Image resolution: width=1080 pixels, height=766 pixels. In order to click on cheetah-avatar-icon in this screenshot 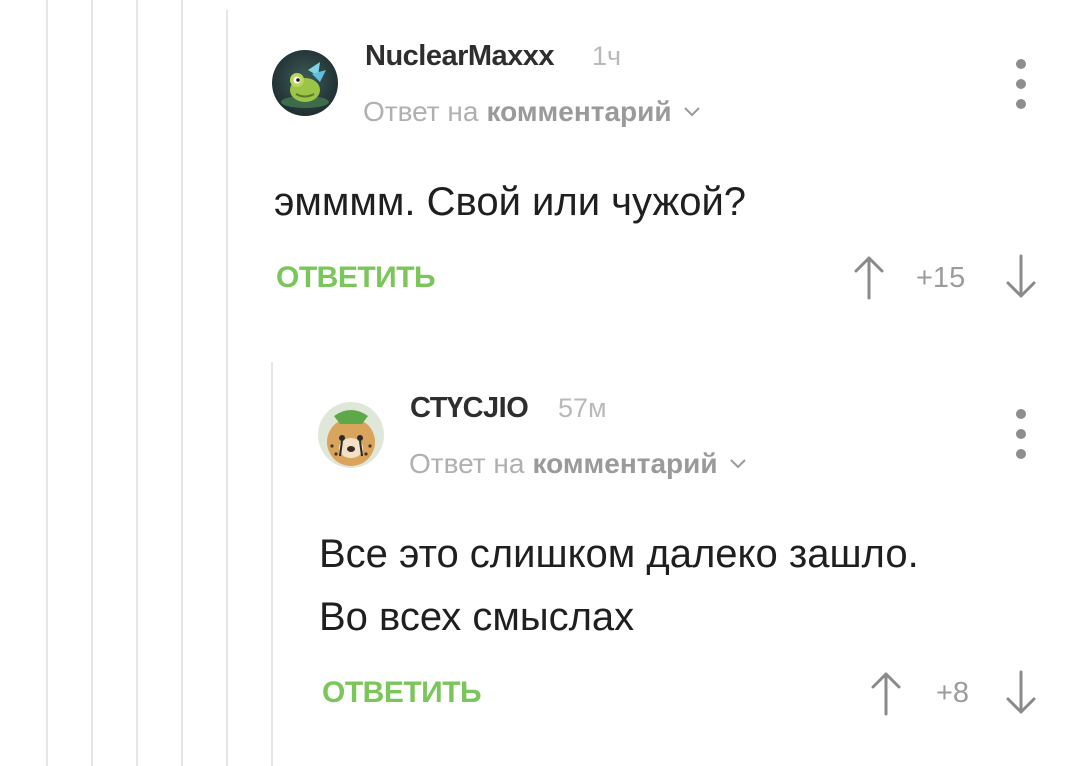, I will do `click(351, 435)`.